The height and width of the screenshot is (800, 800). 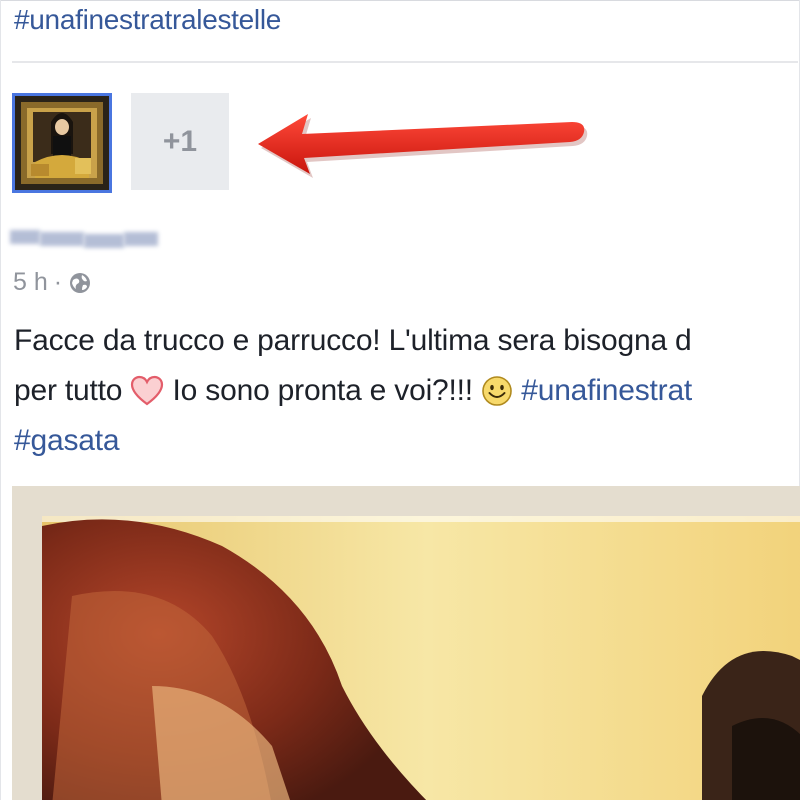 What do you see at coordinates (80, 283) in the screenshot?
I see `globe-icon` at bounding box center [80, 283].